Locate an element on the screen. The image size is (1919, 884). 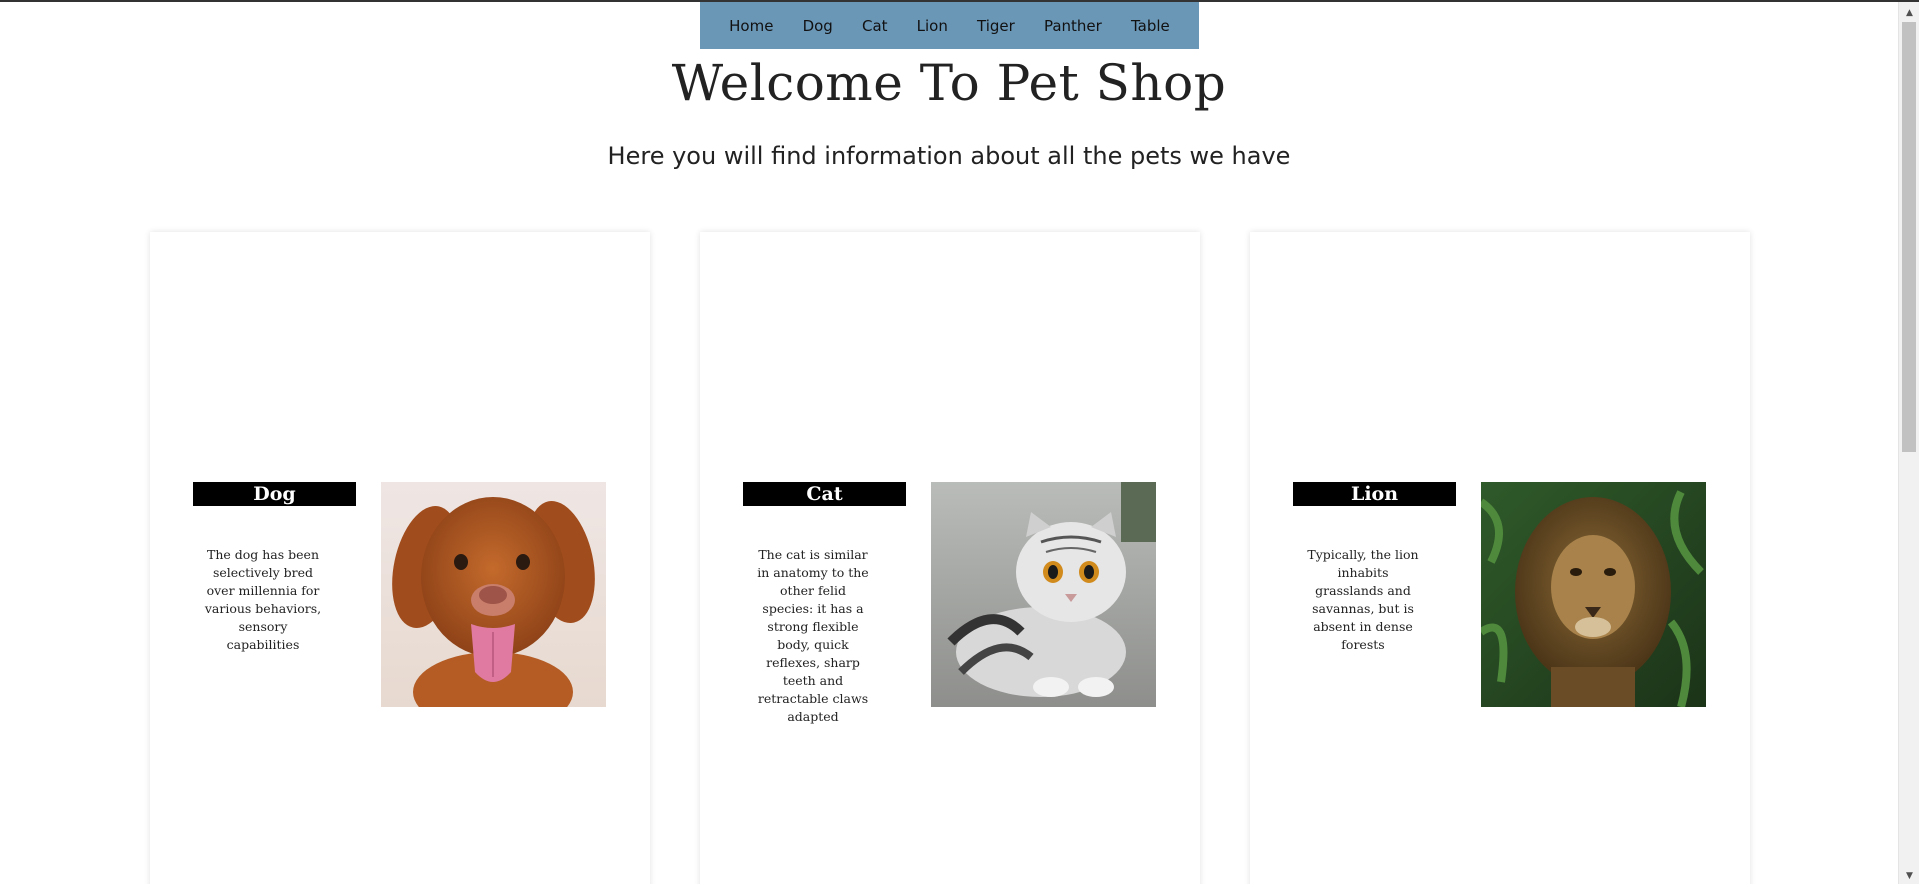
pet-card-title: Lion is located at coordinates (1374, 494).